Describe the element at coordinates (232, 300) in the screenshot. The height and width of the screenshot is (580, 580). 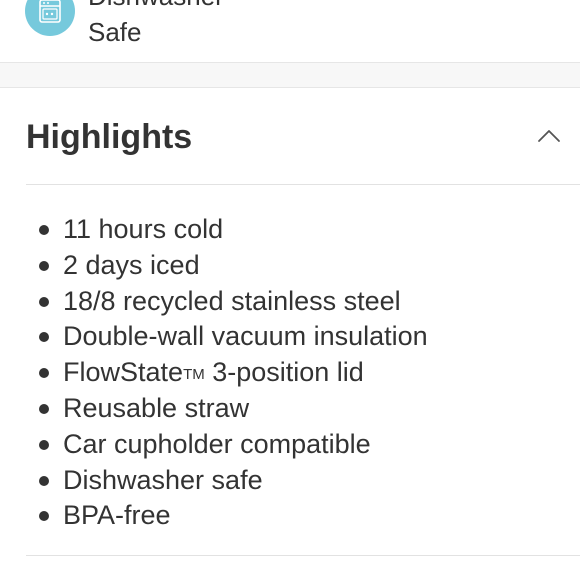
I see `list-item-text: 18/8 recycled stainless steel` at that location.